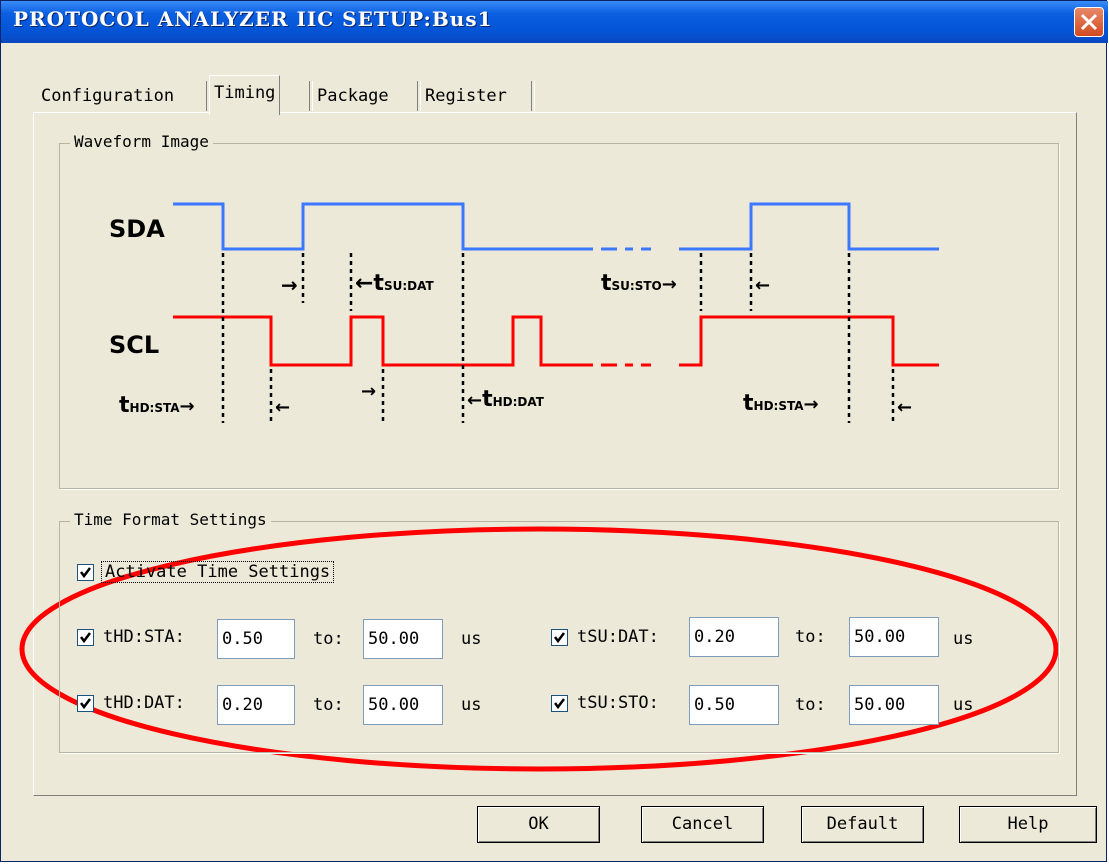  What do you see at coordinates (107, 96) in the screenshot?
I see `tab-configuration: Configuration` at bounding box center [107, 96].